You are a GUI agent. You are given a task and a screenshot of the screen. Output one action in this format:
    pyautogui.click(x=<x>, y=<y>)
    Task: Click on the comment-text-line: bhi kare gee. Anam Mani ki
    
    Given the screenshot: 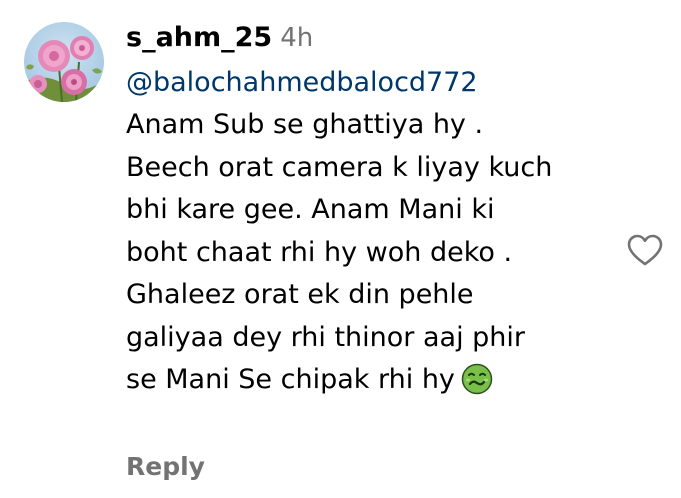 What is the action you would take?
    pyautogui.click(x=310, y=209)
    